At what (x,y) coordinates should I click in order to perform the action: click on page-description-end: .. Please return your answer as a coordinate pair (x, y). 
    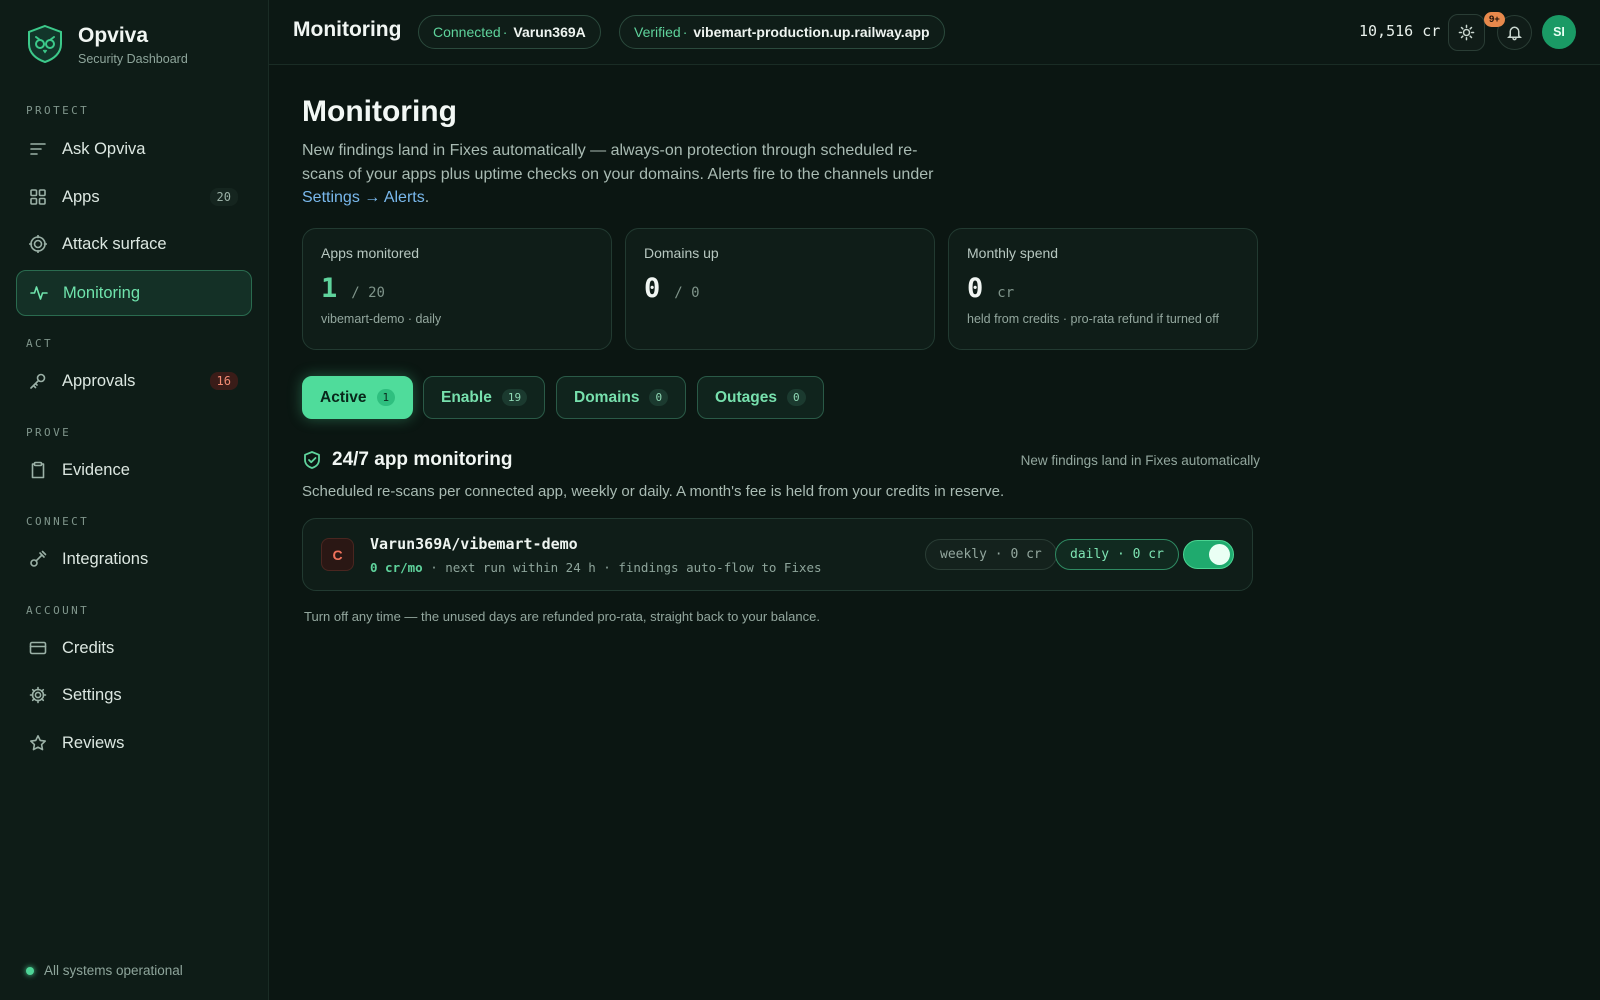
    Looking at the image, I should click on (427, 197).